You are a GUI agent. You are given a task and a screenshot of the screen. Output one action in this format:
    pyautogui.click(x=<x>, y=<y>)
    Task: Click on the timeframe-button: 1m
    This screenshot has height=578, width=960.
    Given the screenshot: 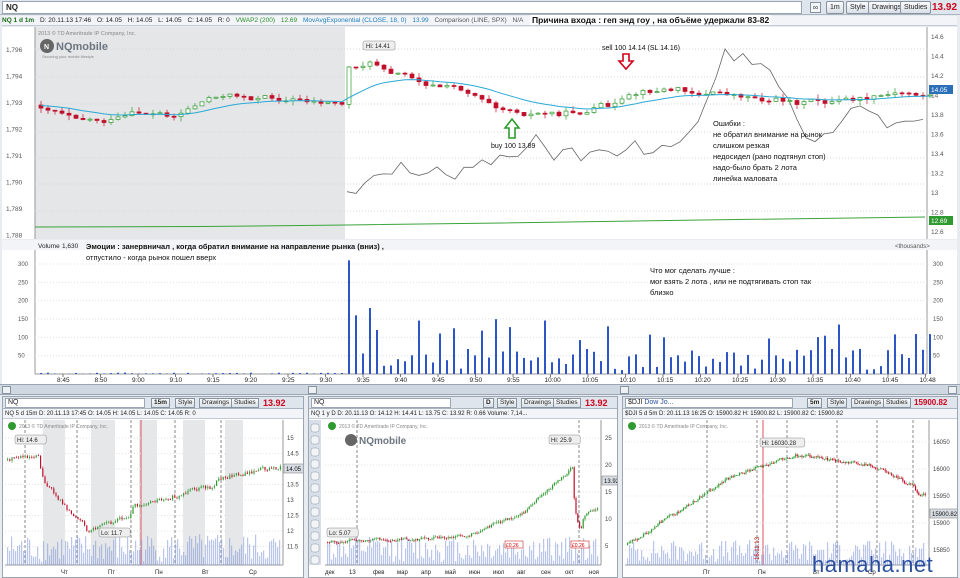 What is the action you would take?
    pyautogui.click(x=835, y=7)
    